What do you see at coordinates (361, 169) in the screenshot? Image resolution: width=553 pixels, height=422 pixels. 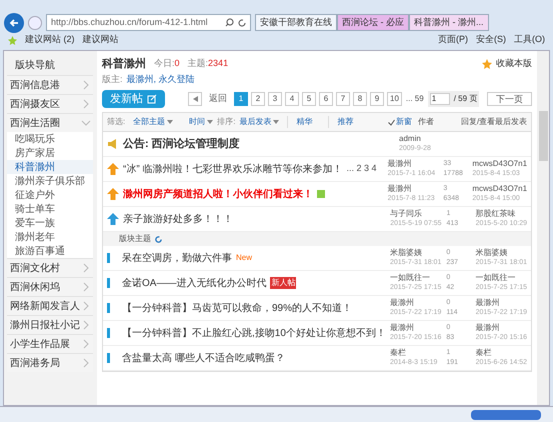 I see `page-links: ... 2 3 4` at bounding box center [361, 169].